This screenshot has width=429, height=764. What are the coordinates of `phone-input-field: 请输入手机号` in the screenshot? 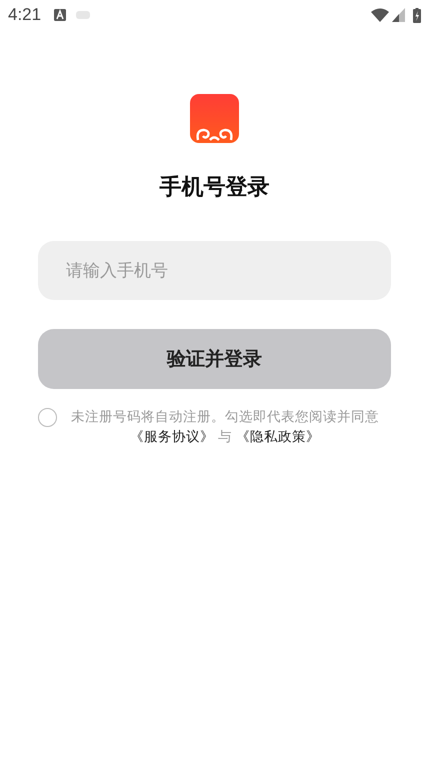 It's located at (214, 270).